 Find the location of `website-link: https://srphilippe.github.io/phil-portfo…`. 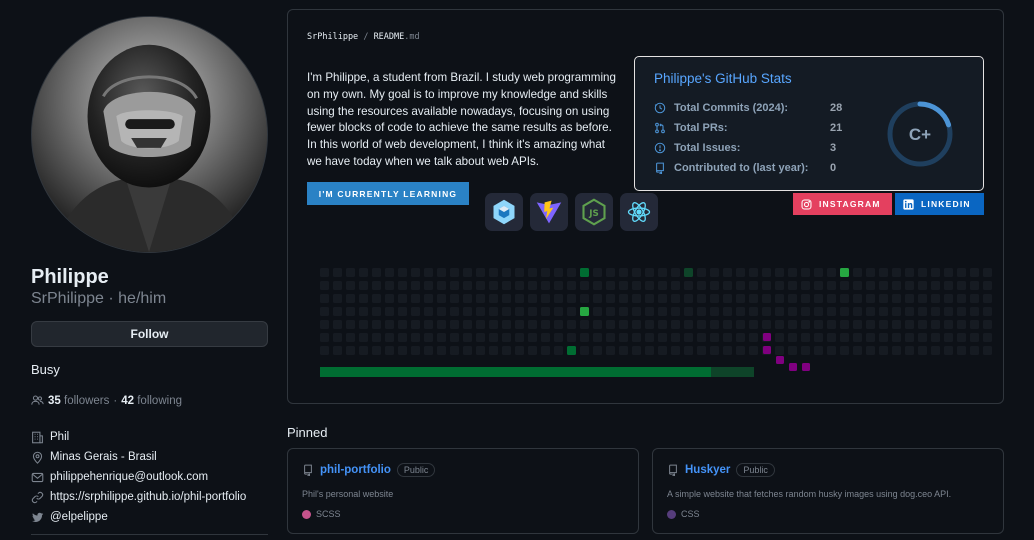

website-link: https://srphilippe.github.io/phil-portfo… is located at coordinates (148, 497).